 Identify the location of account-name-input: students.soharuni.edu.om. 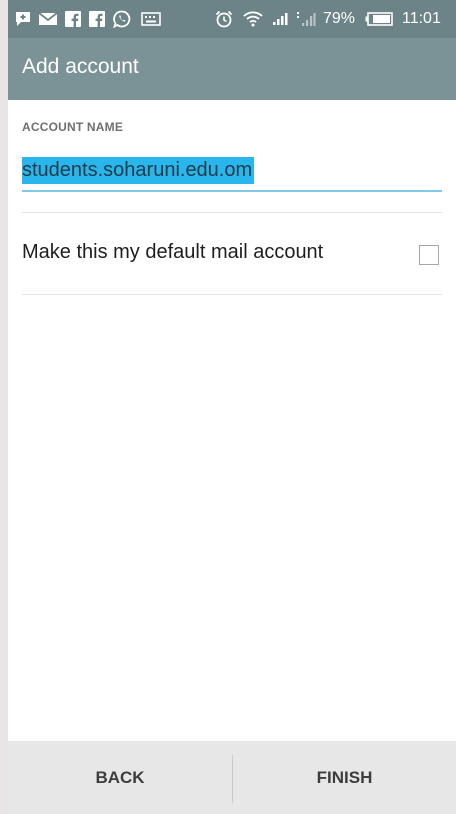
(232, 171).